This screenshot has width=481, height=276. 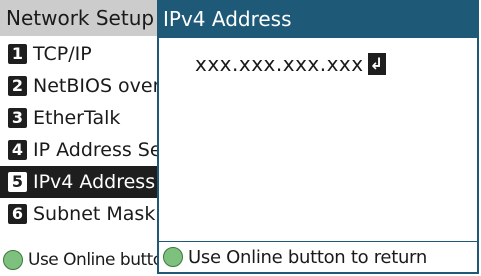 I want to click on menu-item-number: 6, so click(x=17, y=214).